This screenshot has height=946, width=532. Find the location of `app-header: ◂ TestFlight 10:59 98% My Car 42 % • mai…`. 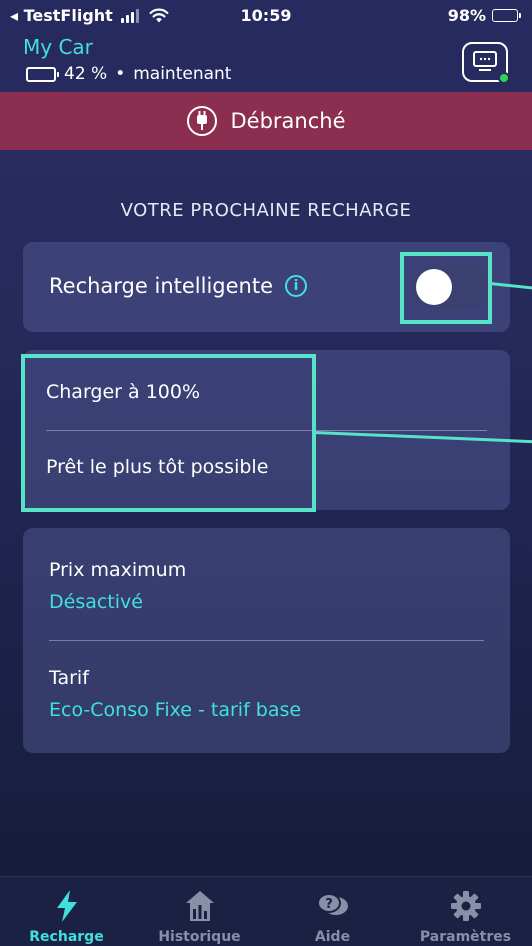

app-header: ◂ TestFlight 10:59 98% My Car 42 % • mai… is located at coordinates (266, 46).